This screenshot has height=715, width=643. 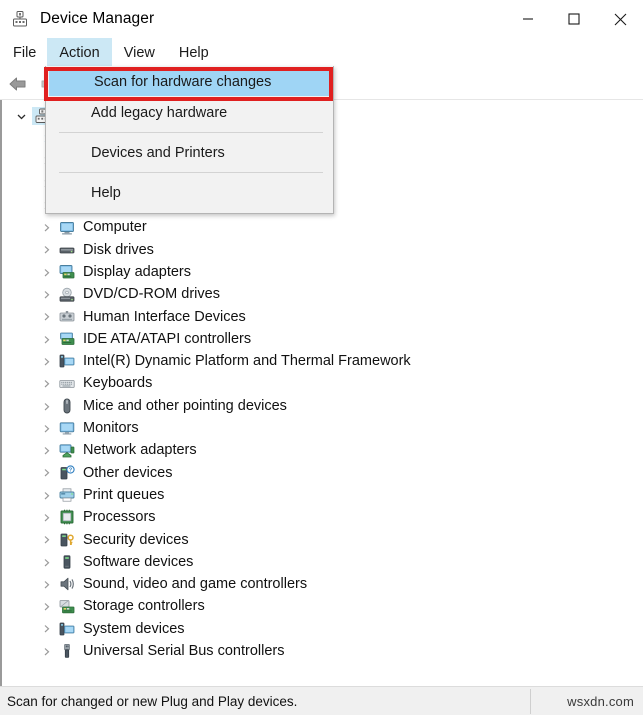 What do you see at coordinates (189, 192) in the screenshot?
I see `menu-item-help: Help` at bounding box center [189, 192].